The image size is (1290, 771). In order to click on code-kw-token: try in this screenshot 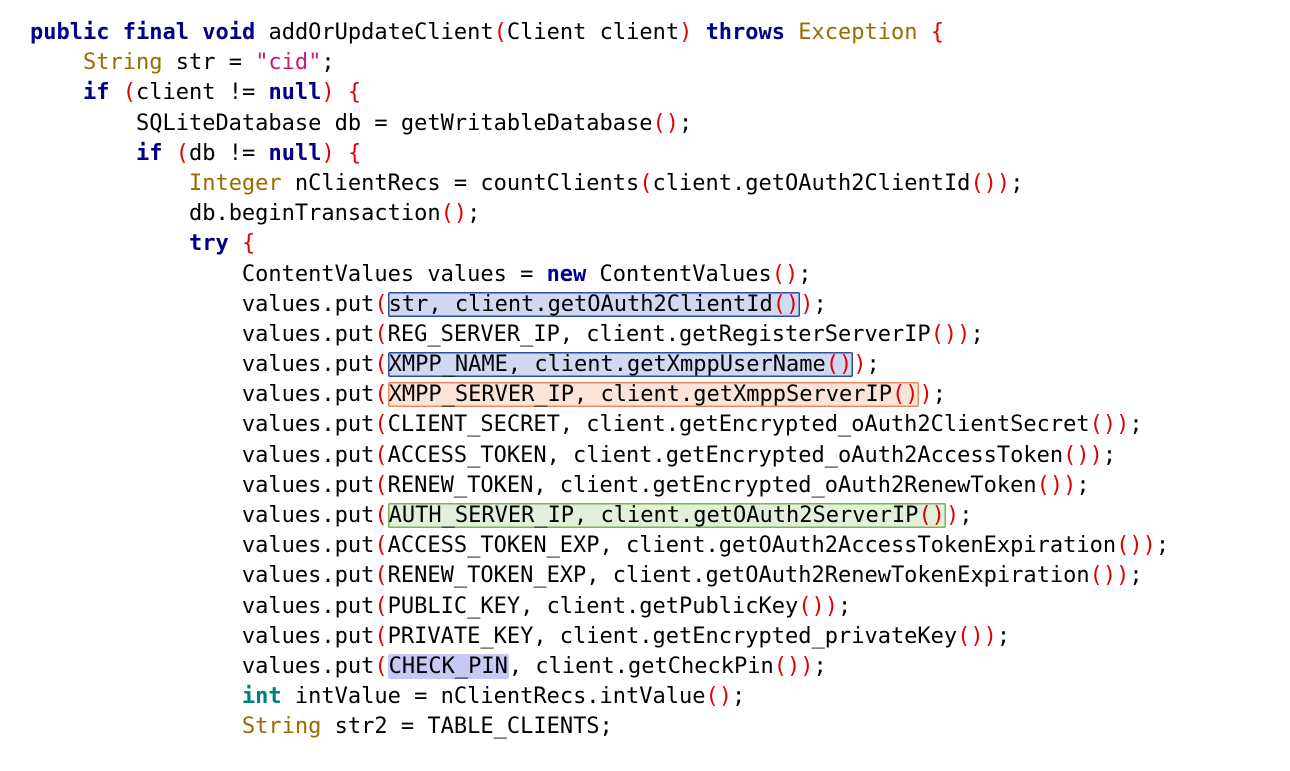, I will do `click(208, 244)`.